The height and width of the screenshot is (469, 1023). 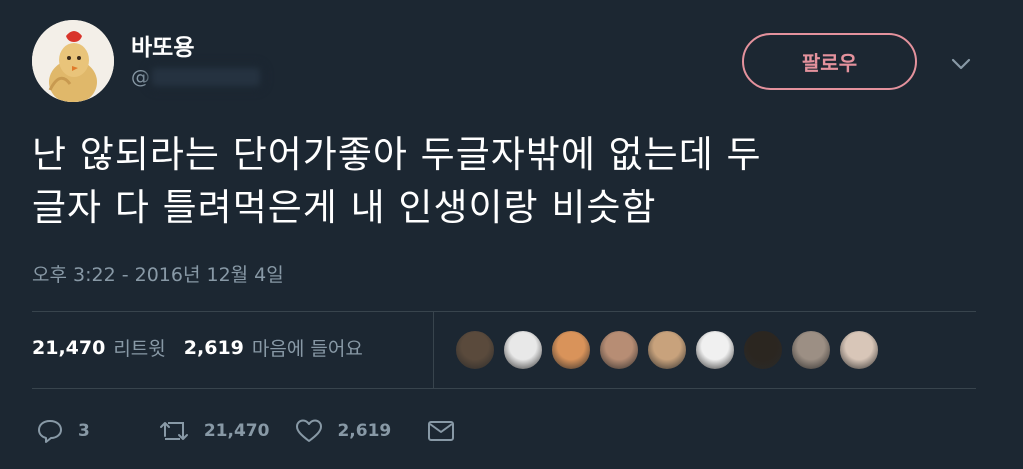 I want to click on retweets-label: 리트윗, so click(x=139, y=347).